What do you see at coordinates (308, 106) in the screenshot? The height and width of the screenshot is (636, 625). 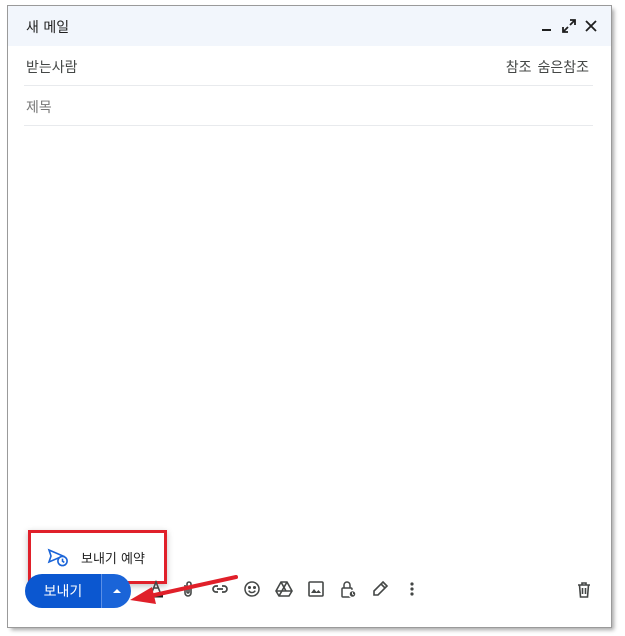 I see `subject-row: 제목` at bounding box center [308, 106].